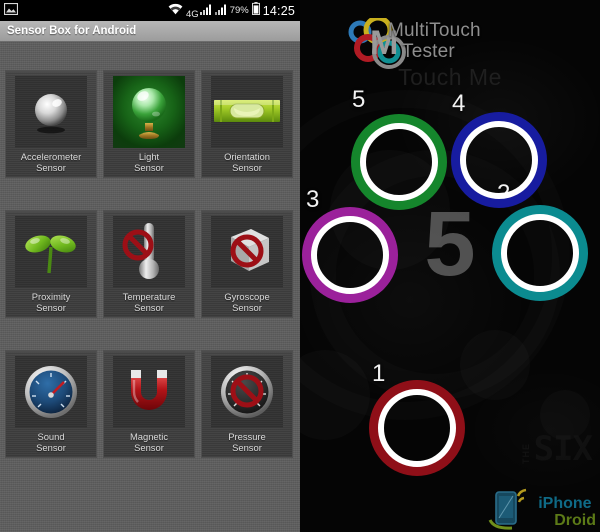  What do you see at coordinates (51, 392) in the screenshot?
I see `blue-gauge-icon` at bounding box center [51, 392].